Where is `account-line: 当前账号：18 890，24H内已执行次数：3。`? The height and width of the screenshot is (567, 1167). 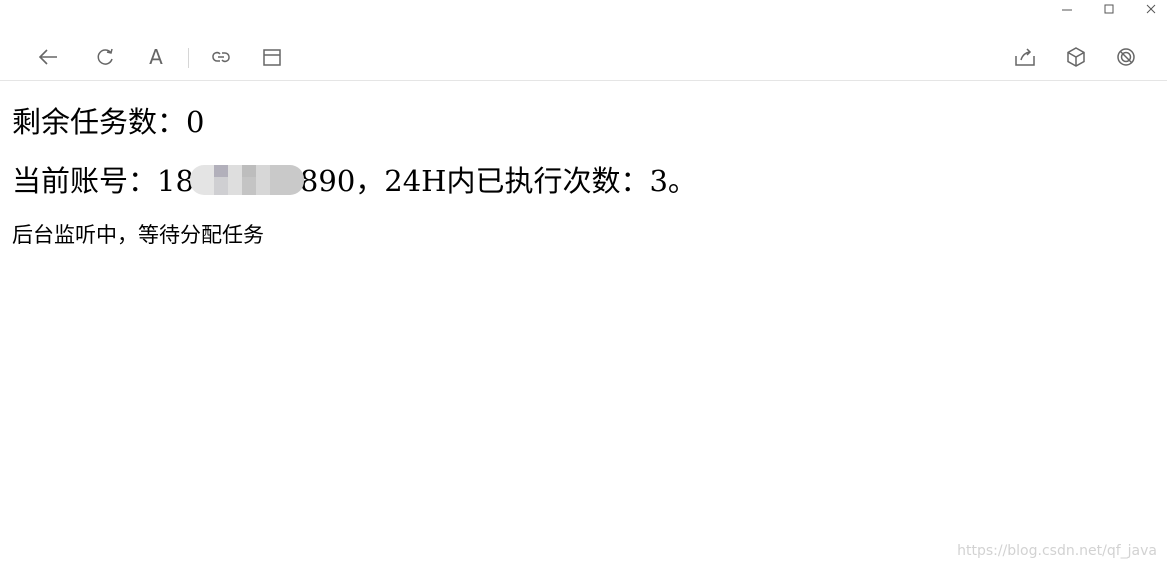
account-line: 当前账号：18 890，24H内已执行次数：3。 is located at coordinates (354, 181).